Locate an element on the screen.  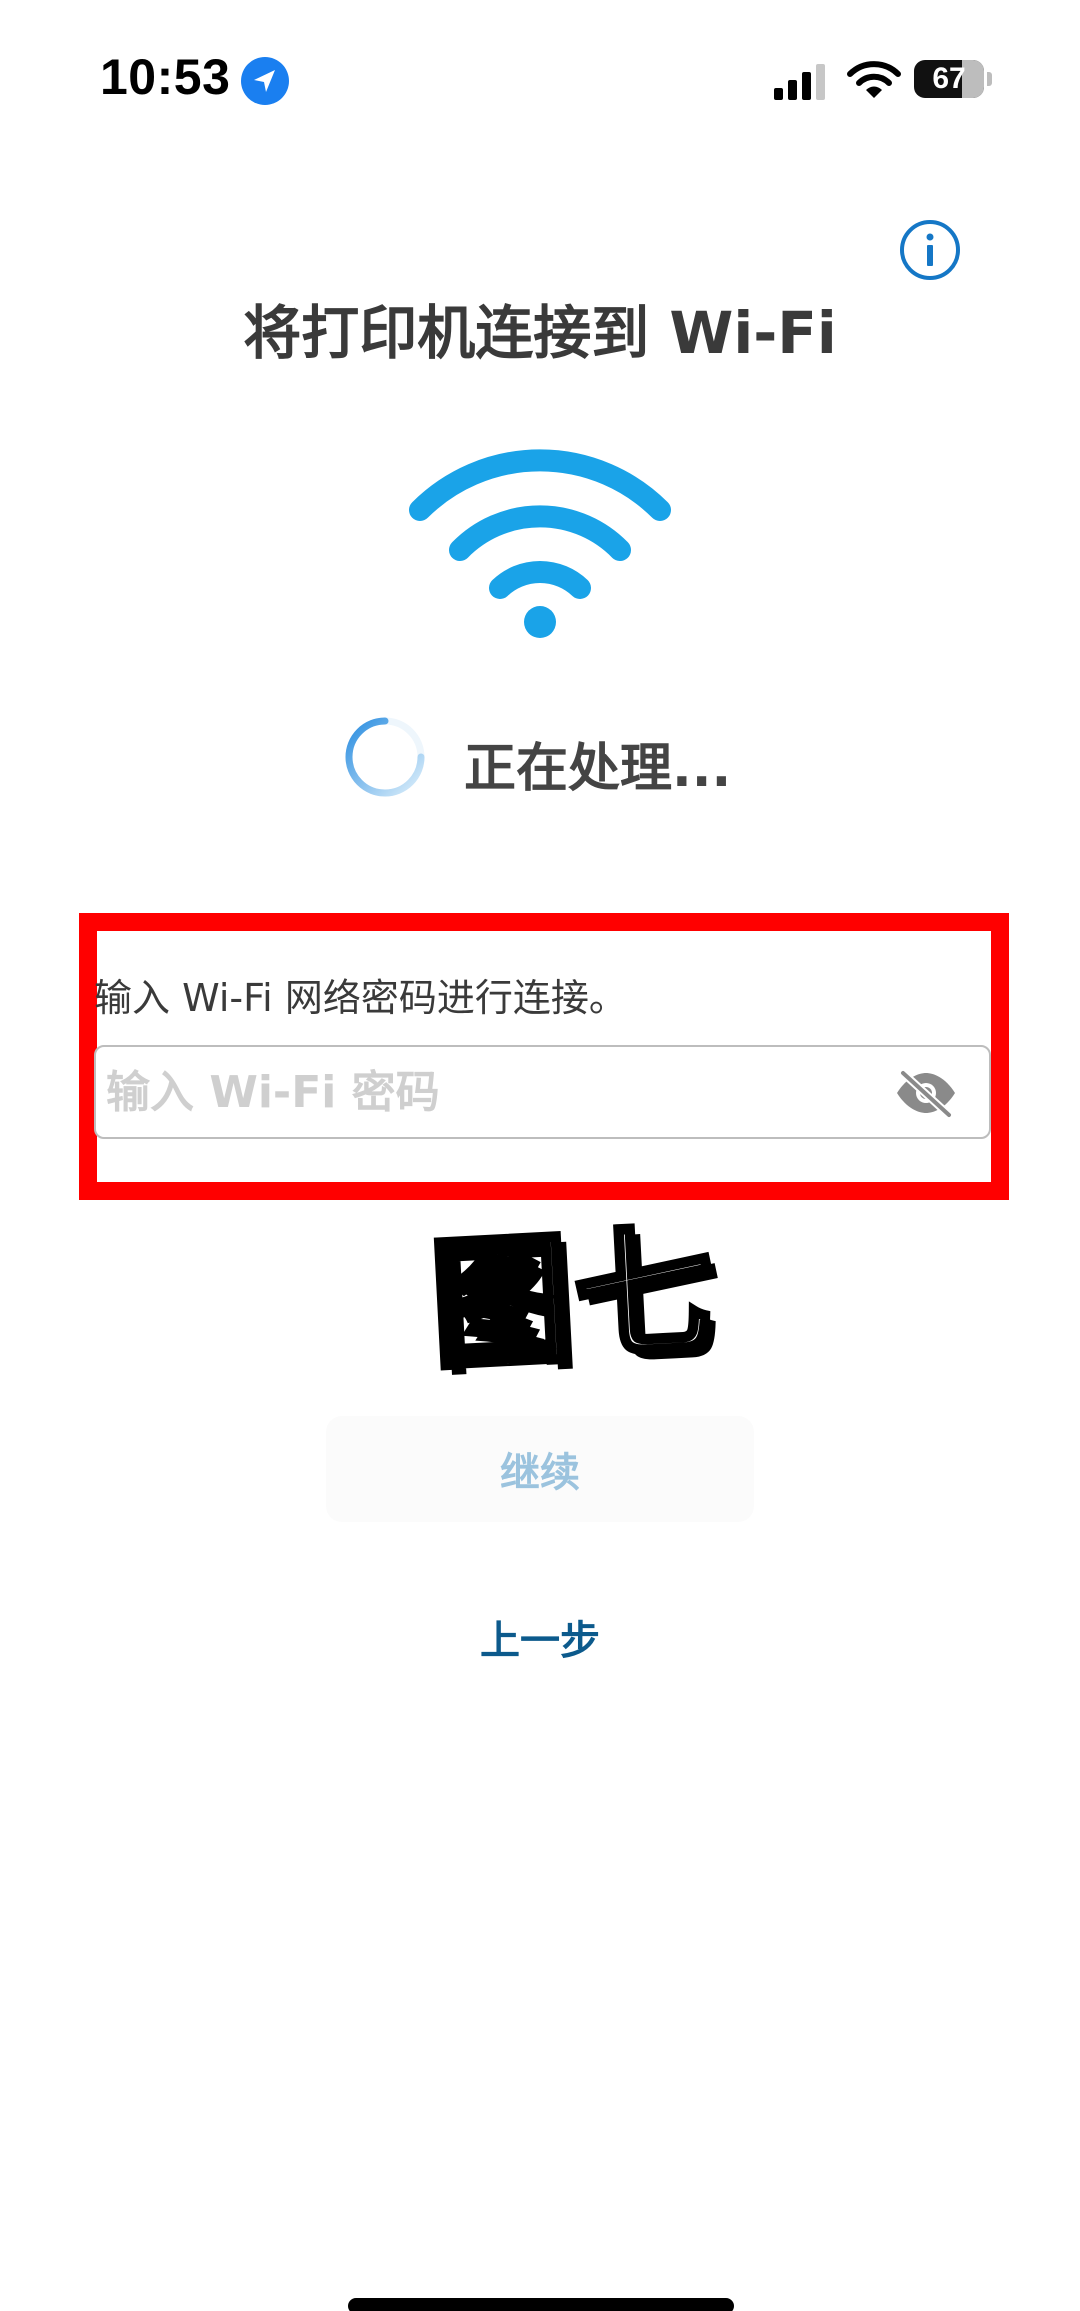
battery-indicator: 67 is located at coordinates (954, 79).